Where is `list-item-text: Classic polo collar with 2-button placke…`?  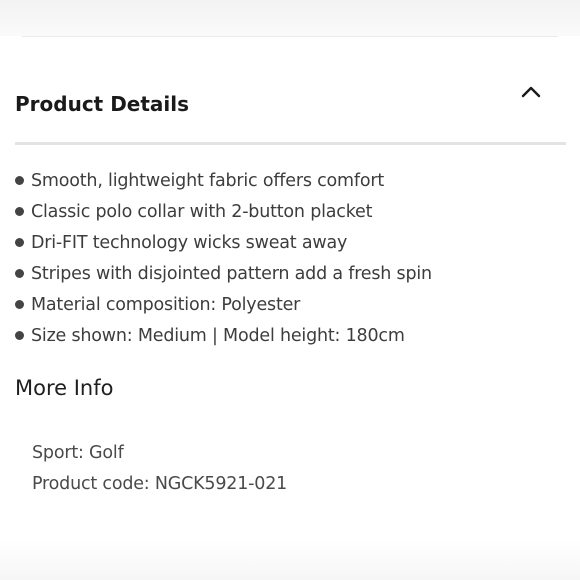
list-item-text: Classic polo collar with 2-button placke… is located at coordinates (202, 212).